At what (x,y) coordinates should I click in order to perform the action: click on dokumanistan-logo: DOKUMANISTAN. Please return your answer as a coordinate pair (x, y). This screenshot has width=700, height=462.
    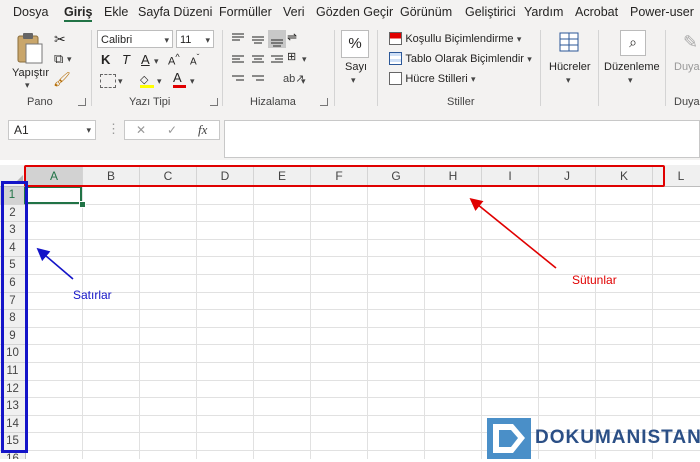
    Looking at the image, I should click on (593, 438).